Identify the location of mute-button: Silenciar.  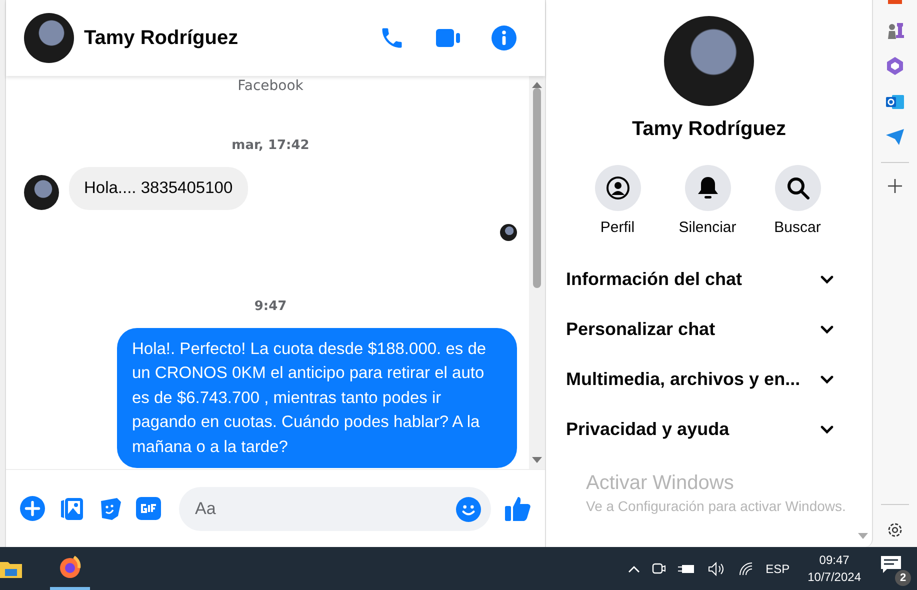
(708, 200).